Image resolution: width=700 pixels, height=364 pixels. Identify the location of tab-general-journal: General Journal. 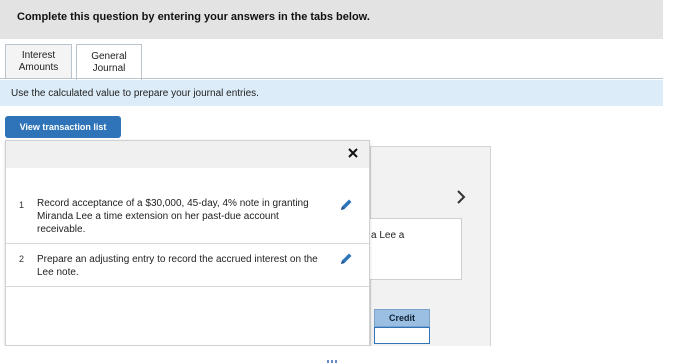
(109, 62).